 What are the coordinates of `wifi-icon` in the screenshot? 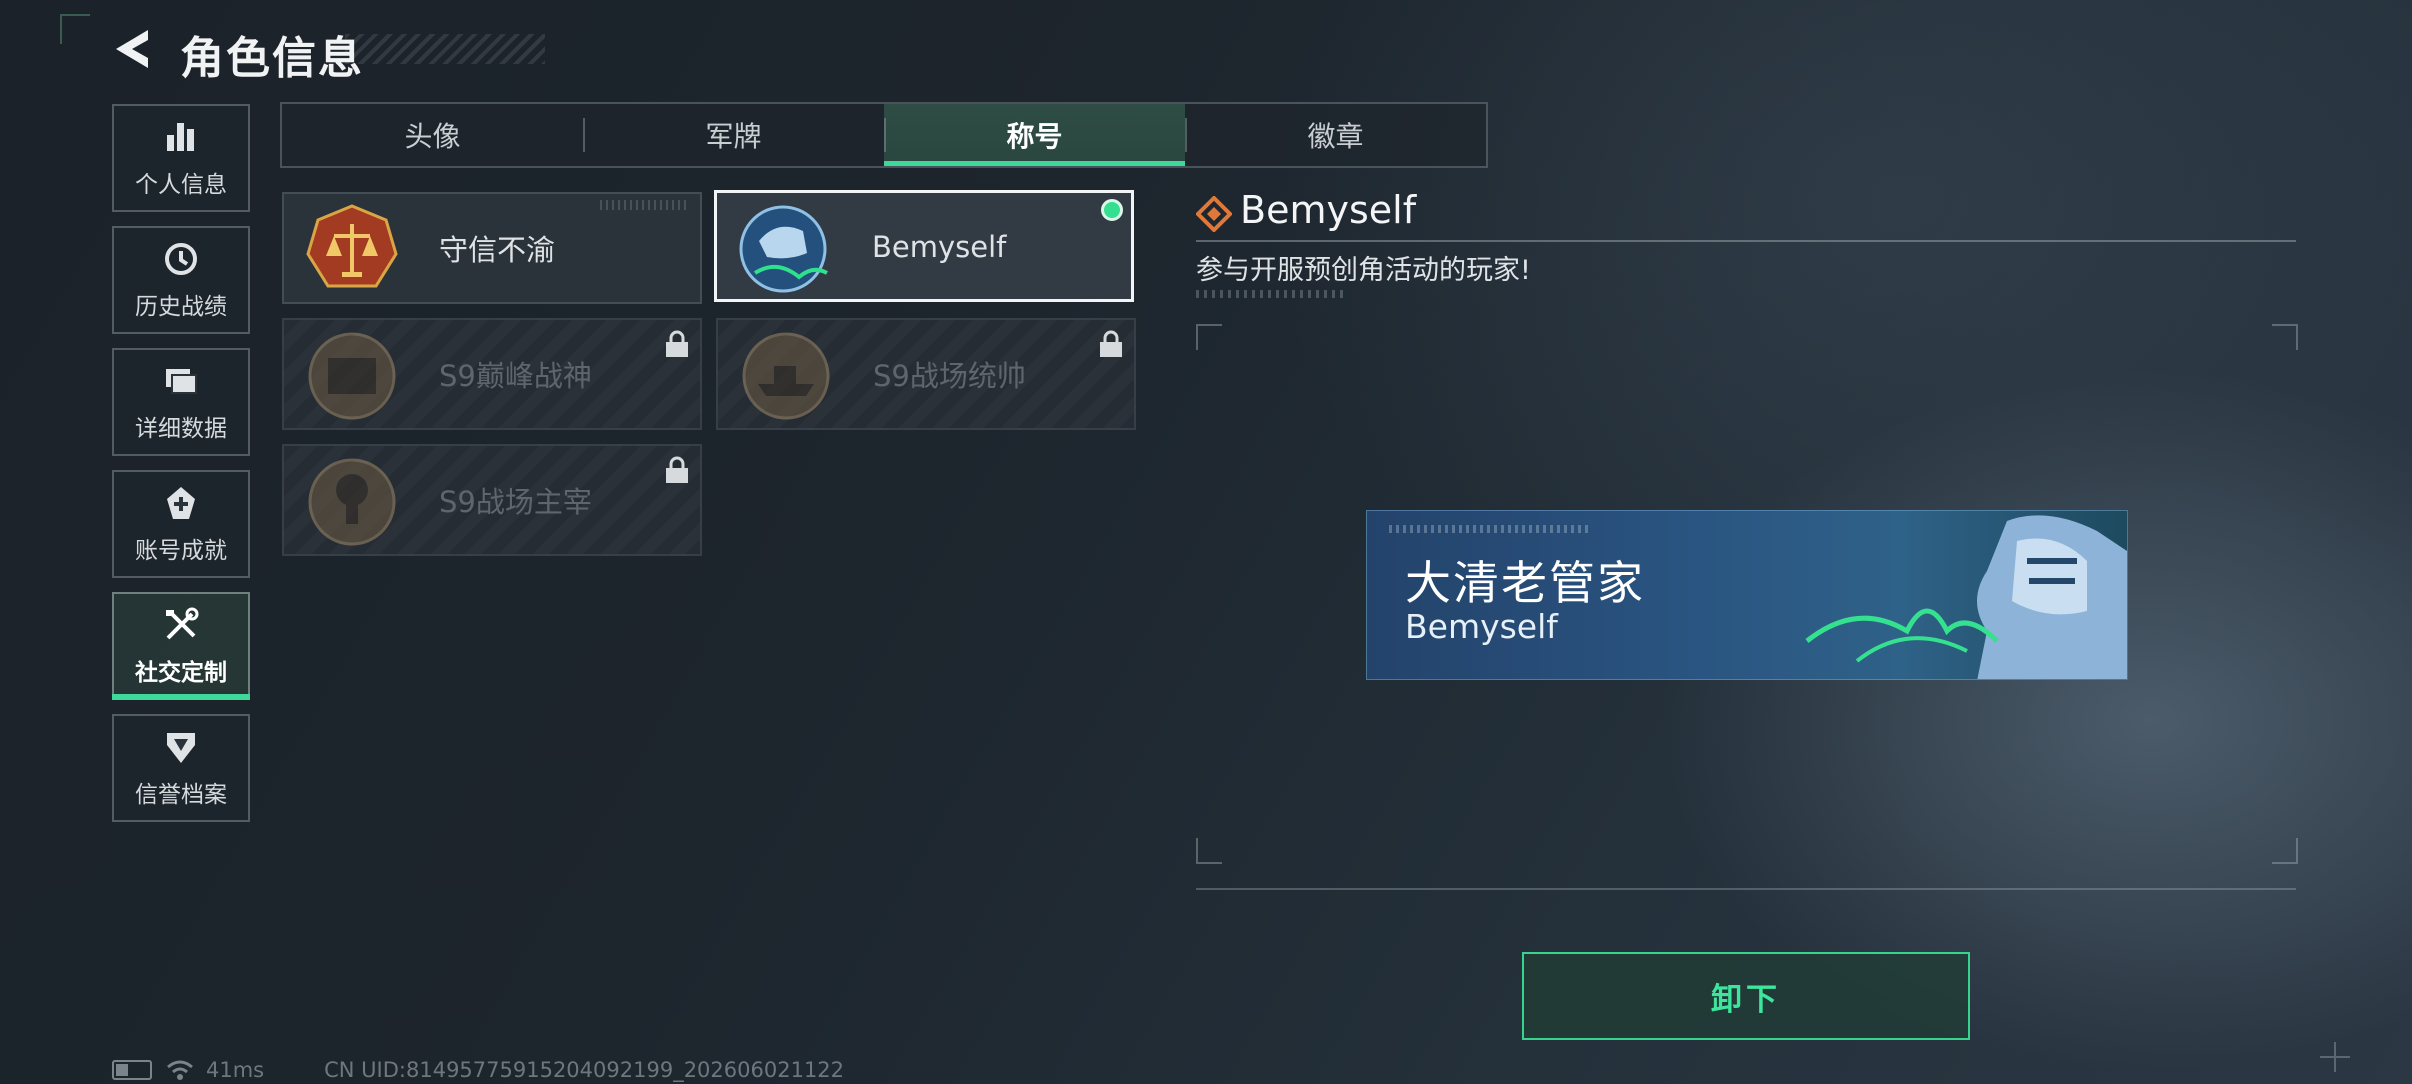 It's located at (180, 1070).